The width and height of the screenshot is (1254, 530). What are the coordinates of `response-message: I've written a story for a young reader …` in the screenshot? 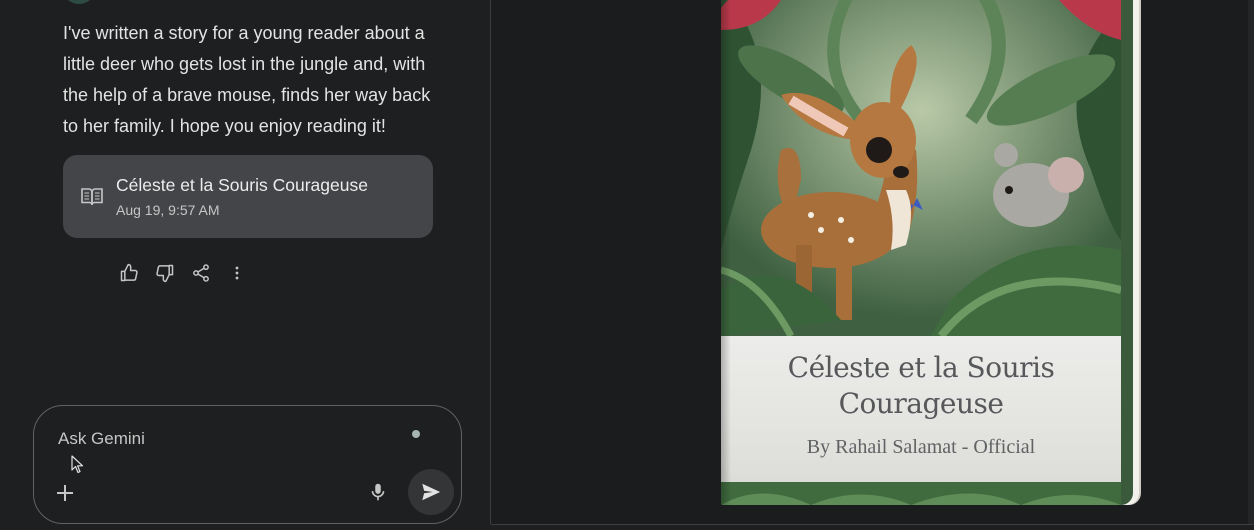 It's located at (247, 79).